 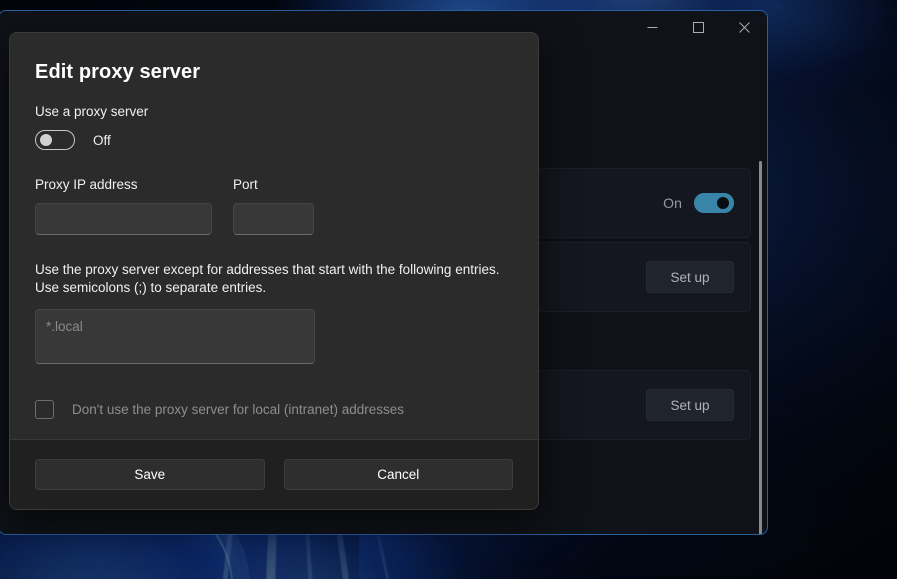 I want to click on local-bypass-checkbox, so click(x=44, y=409).